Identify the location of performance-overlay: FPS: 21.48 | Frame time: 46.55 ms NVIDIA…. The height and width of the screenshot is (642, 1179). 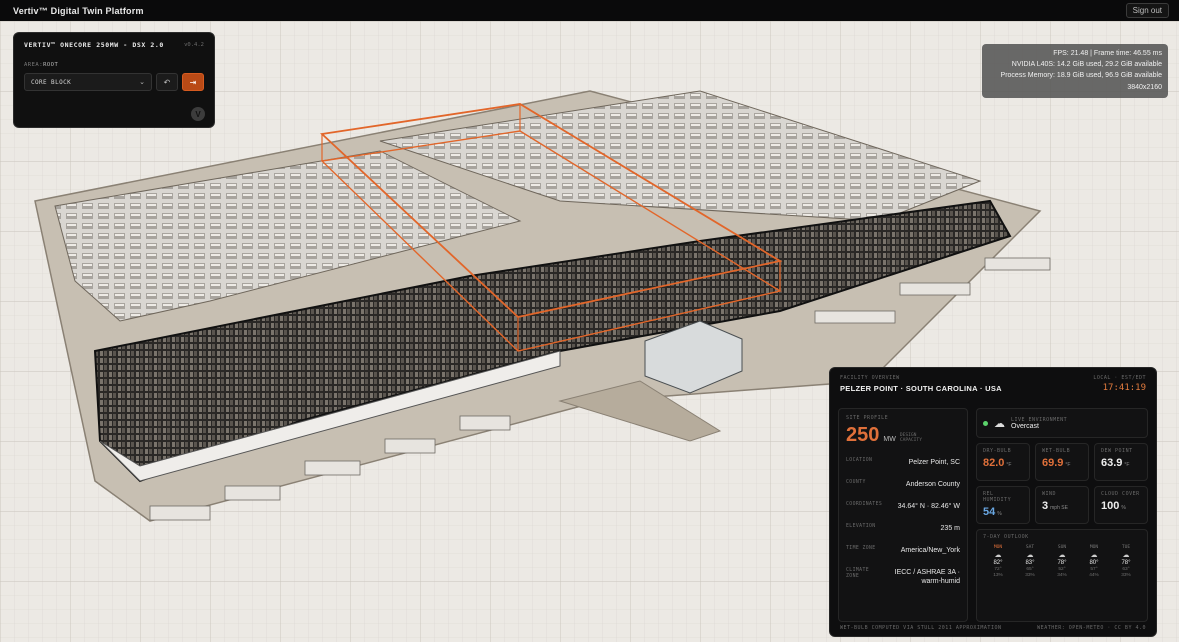
(1075, 71).